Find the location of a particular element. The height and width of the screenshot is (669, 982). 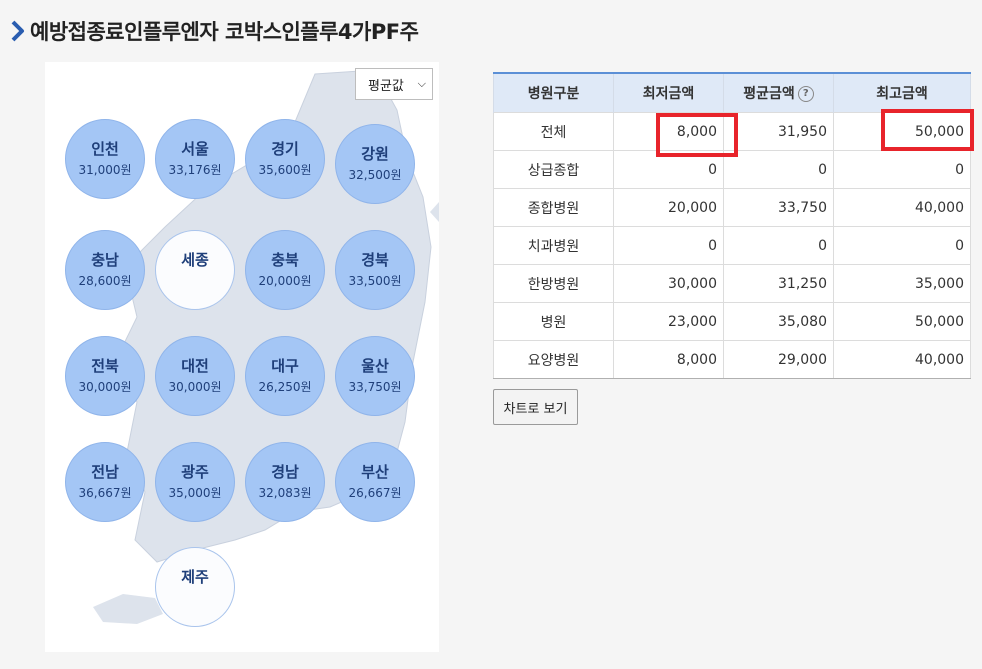

cell-category: 요양병원 is located at coordinates (553, 359).